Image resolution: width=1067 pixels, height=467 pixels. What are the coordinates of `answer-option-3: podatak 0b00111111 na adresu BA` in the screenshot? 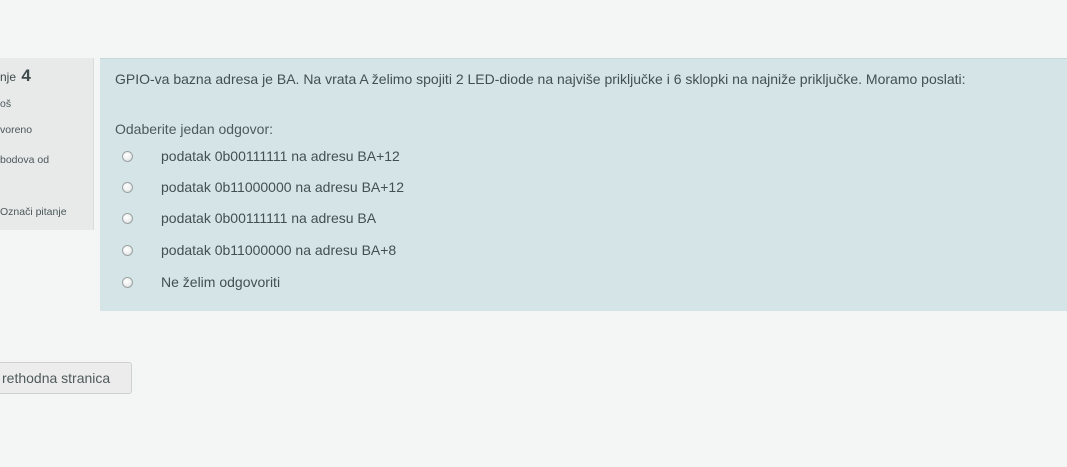 It's located at (249, 218).